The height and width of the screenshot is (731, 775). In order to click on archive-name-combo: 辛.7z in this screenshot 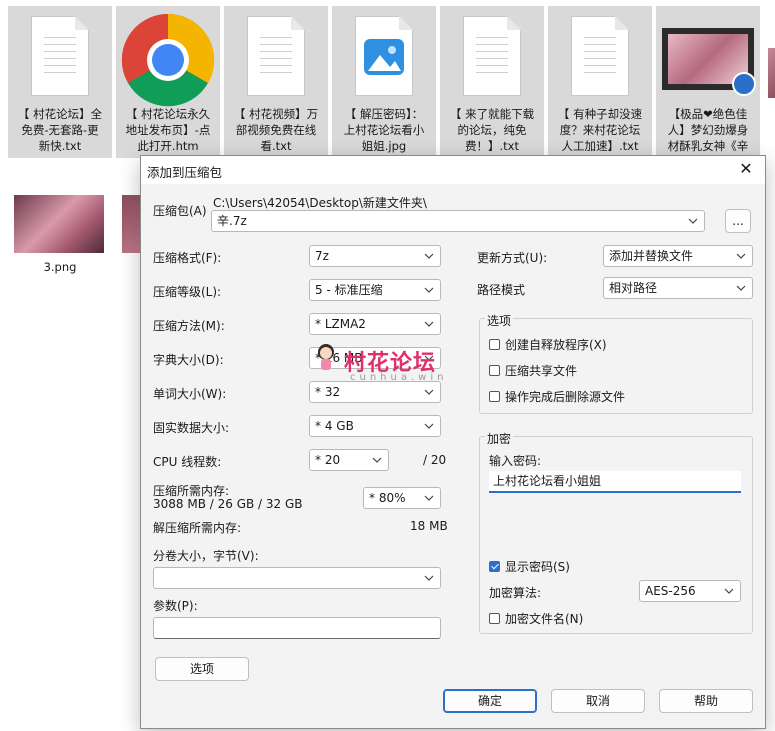, I will do `click(458, 221)`.